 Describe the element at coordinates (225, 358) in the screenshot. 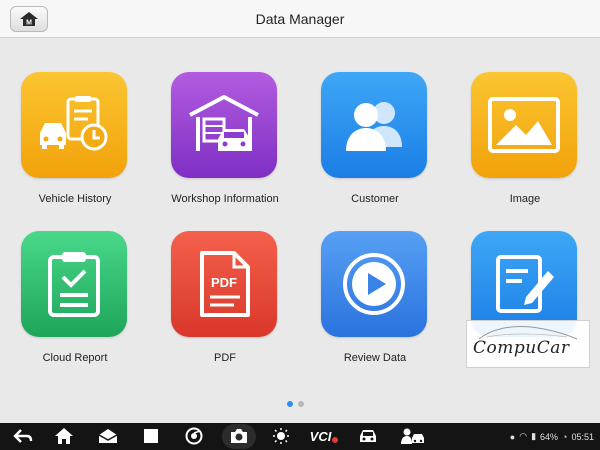

I see `tile-label: PDF` at that location.